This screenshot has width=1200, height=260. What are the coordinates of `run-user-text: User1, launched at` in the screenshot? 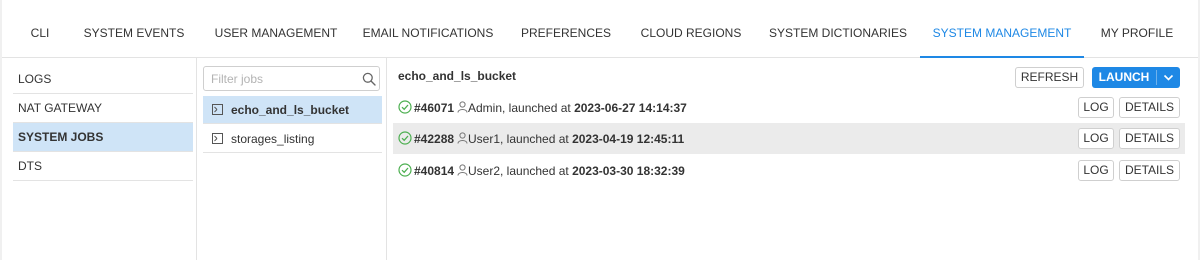 It's located at (520, 139).